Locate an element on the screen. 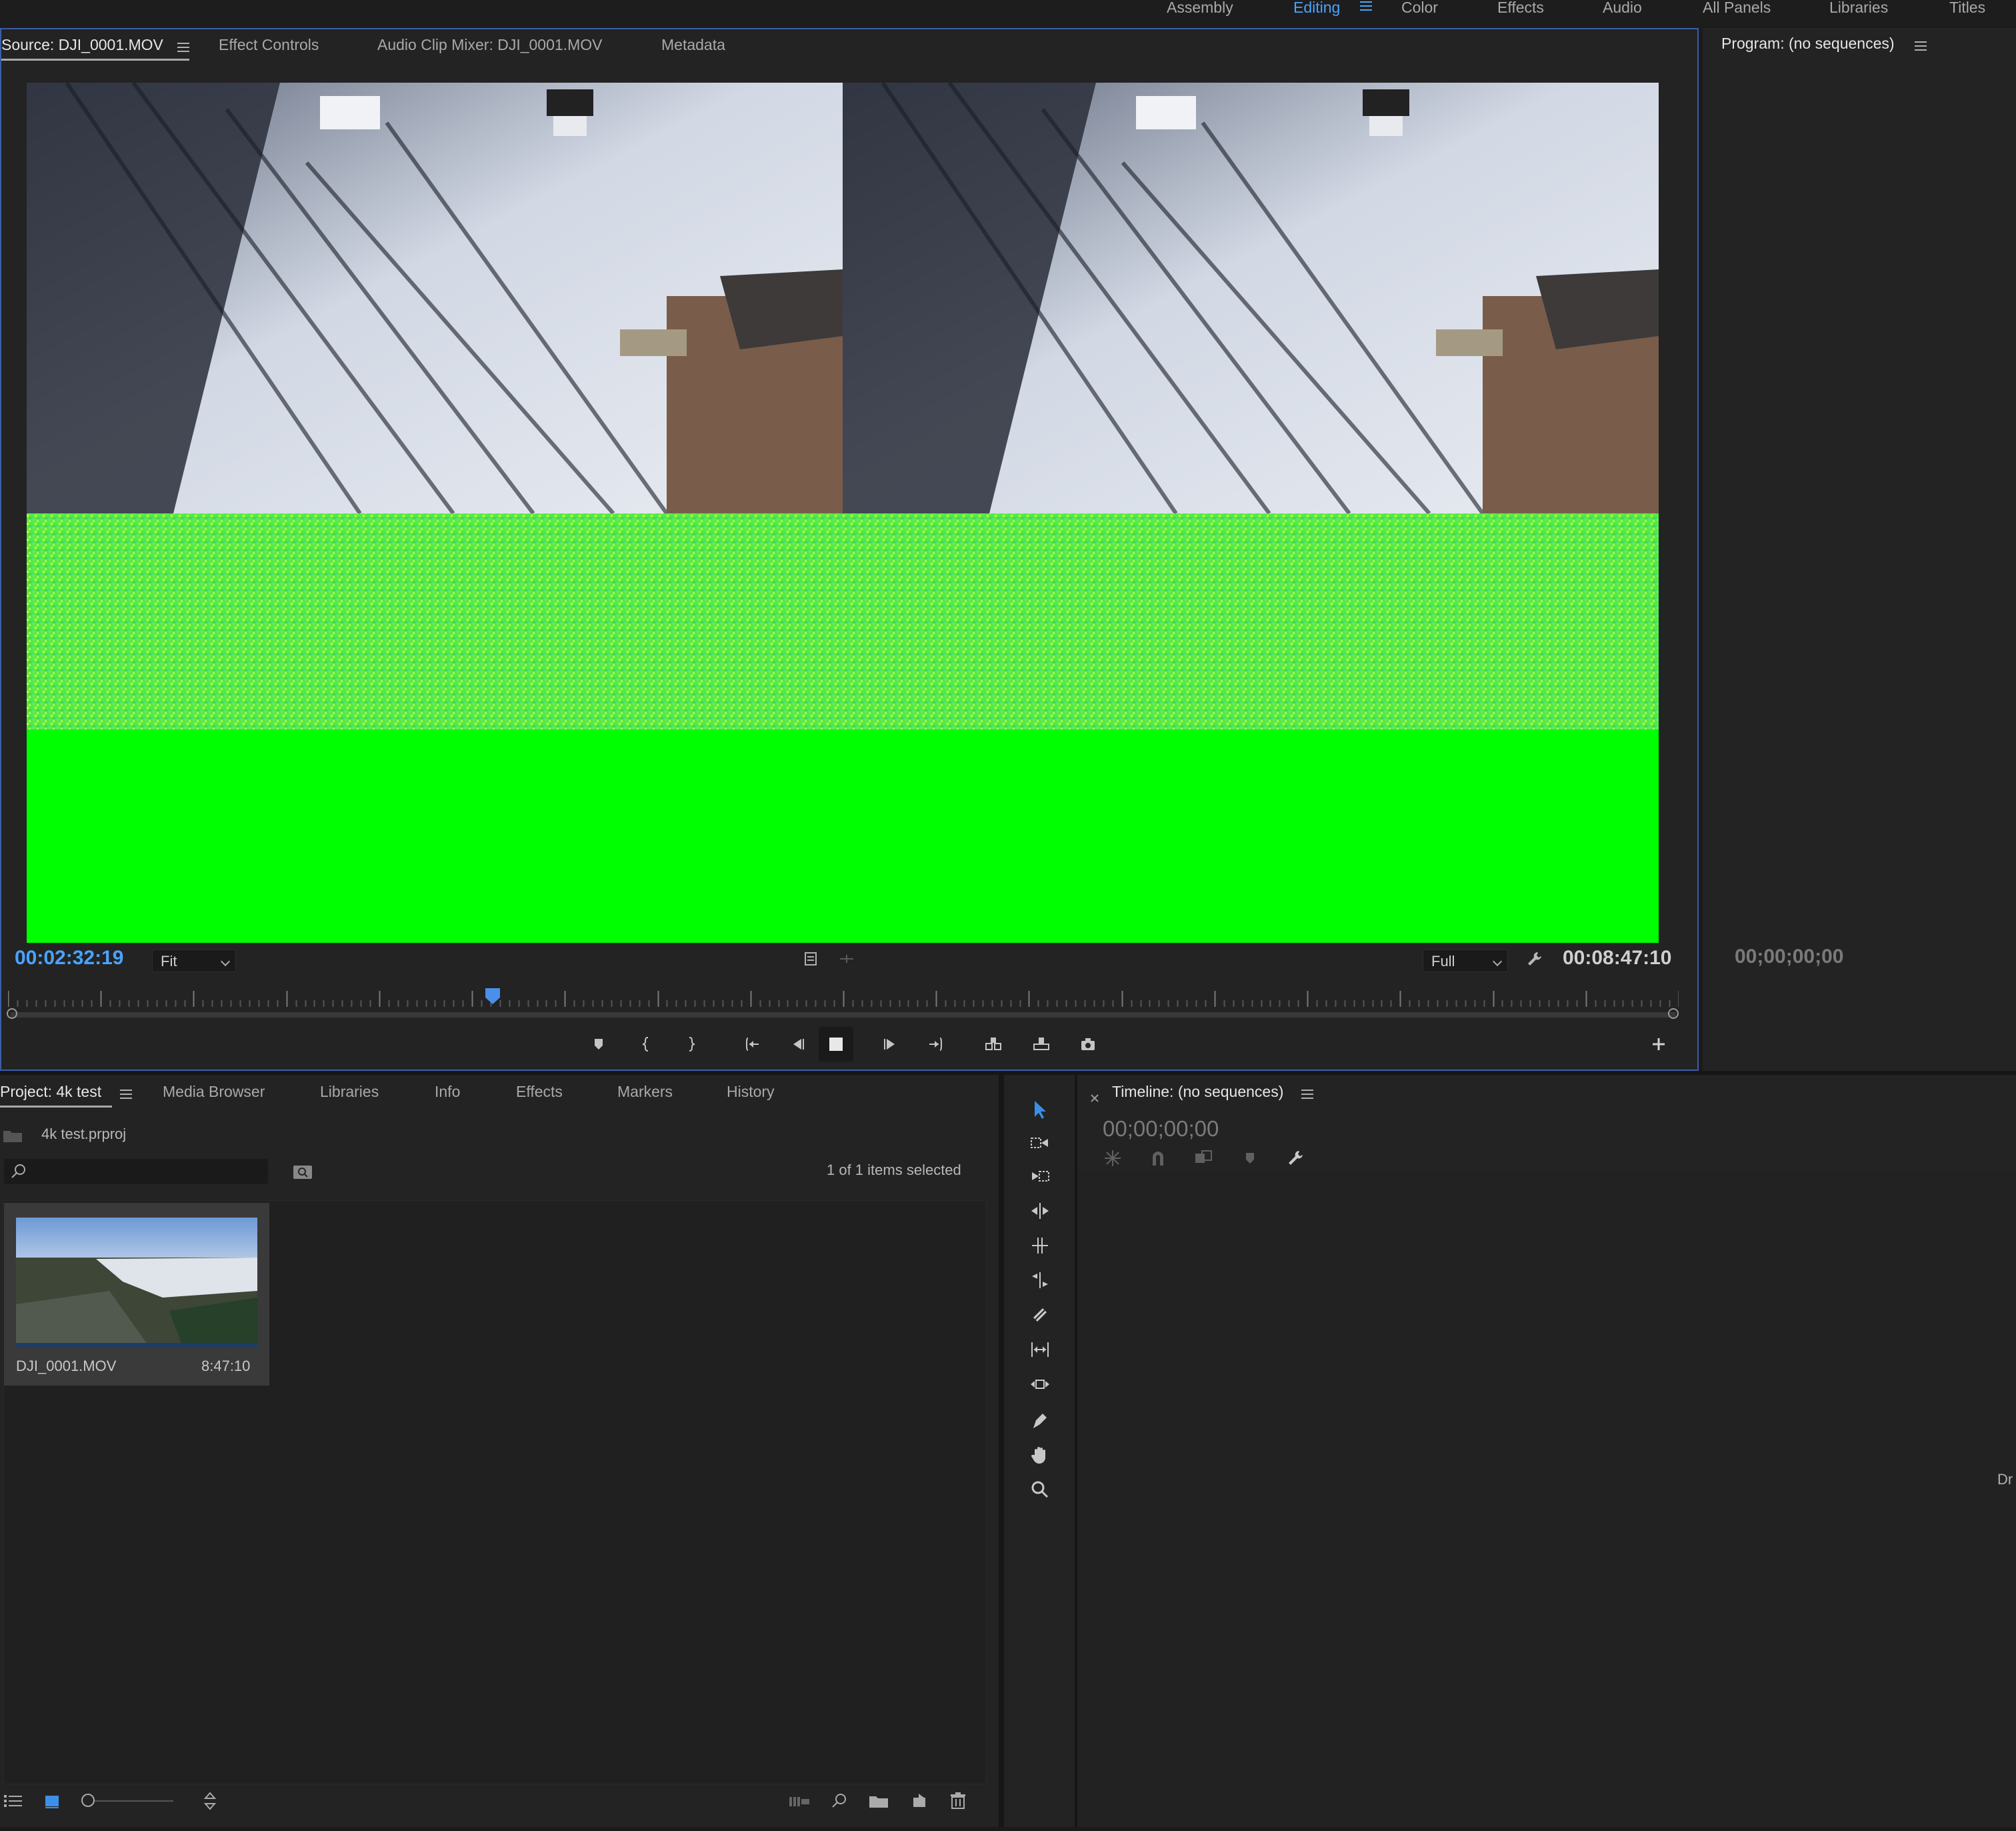  tab-project: Project: 4k test is located at coordinates (50, 1092).